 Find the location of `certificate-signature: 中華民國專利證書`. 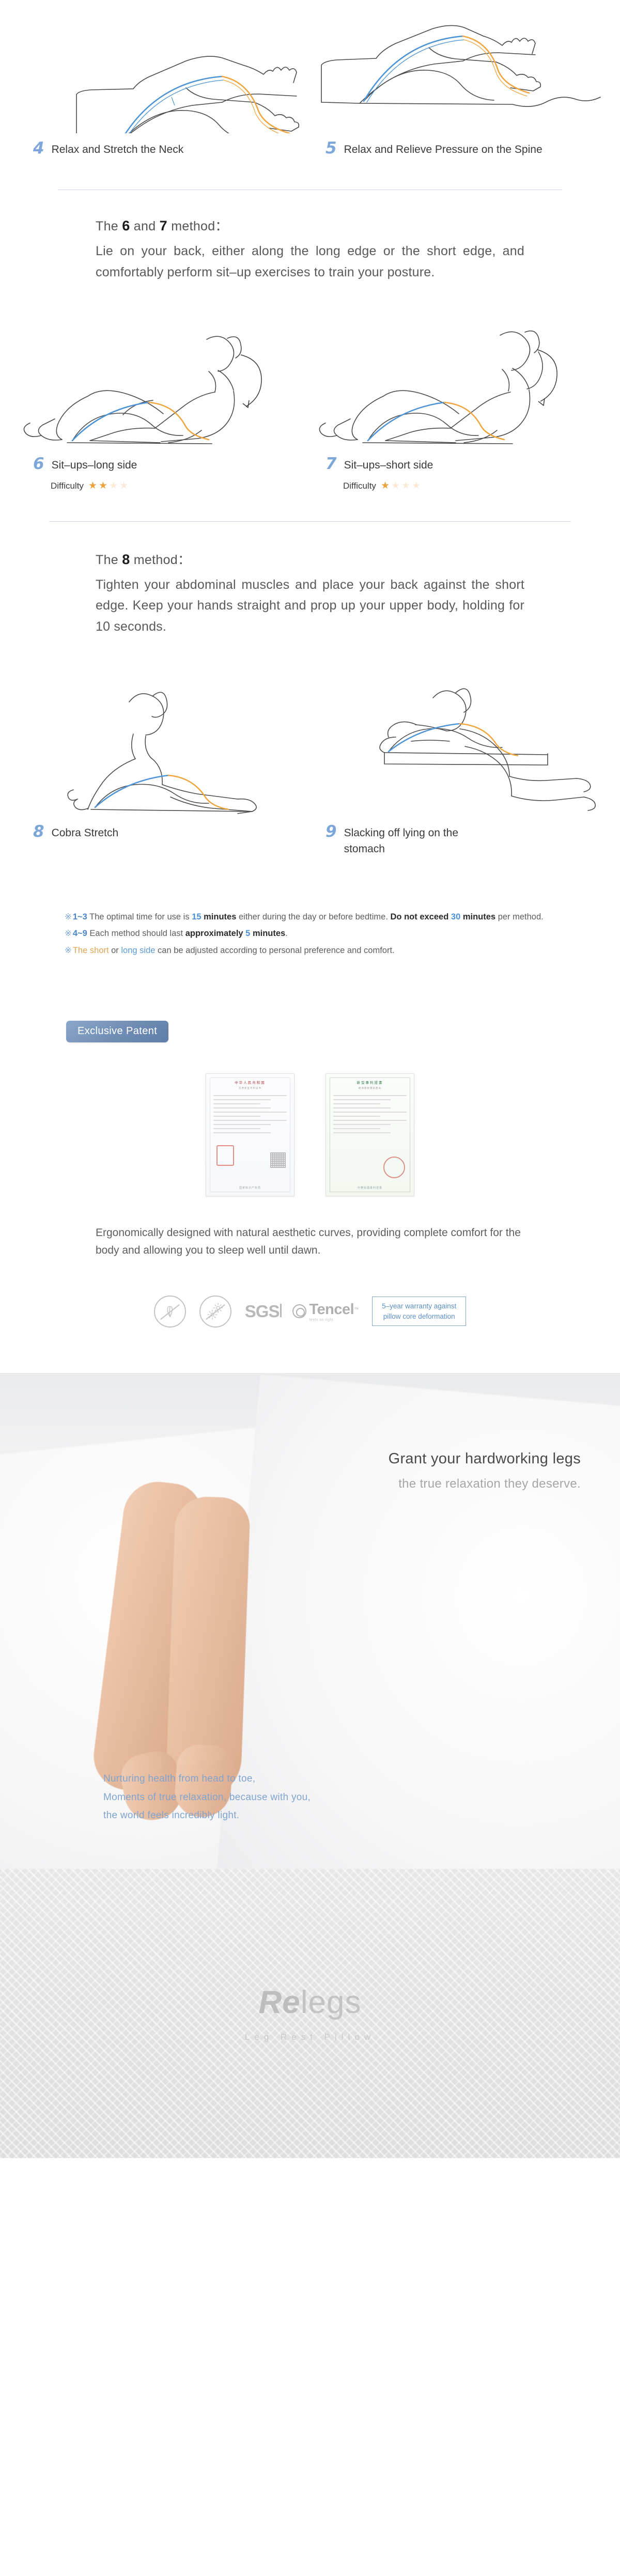

certificate-signature: 中華民國專利證書 is located at coordinates (369, 1188).